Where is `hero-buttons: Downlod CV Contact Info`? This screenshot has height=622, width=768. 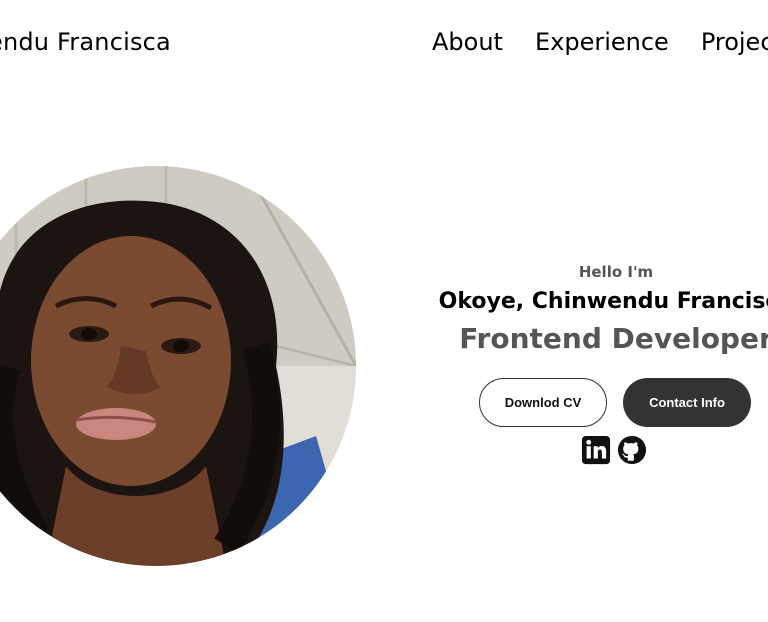 hero-buttons: Downlod CV Contact Info is located at coordinates (615, 402).